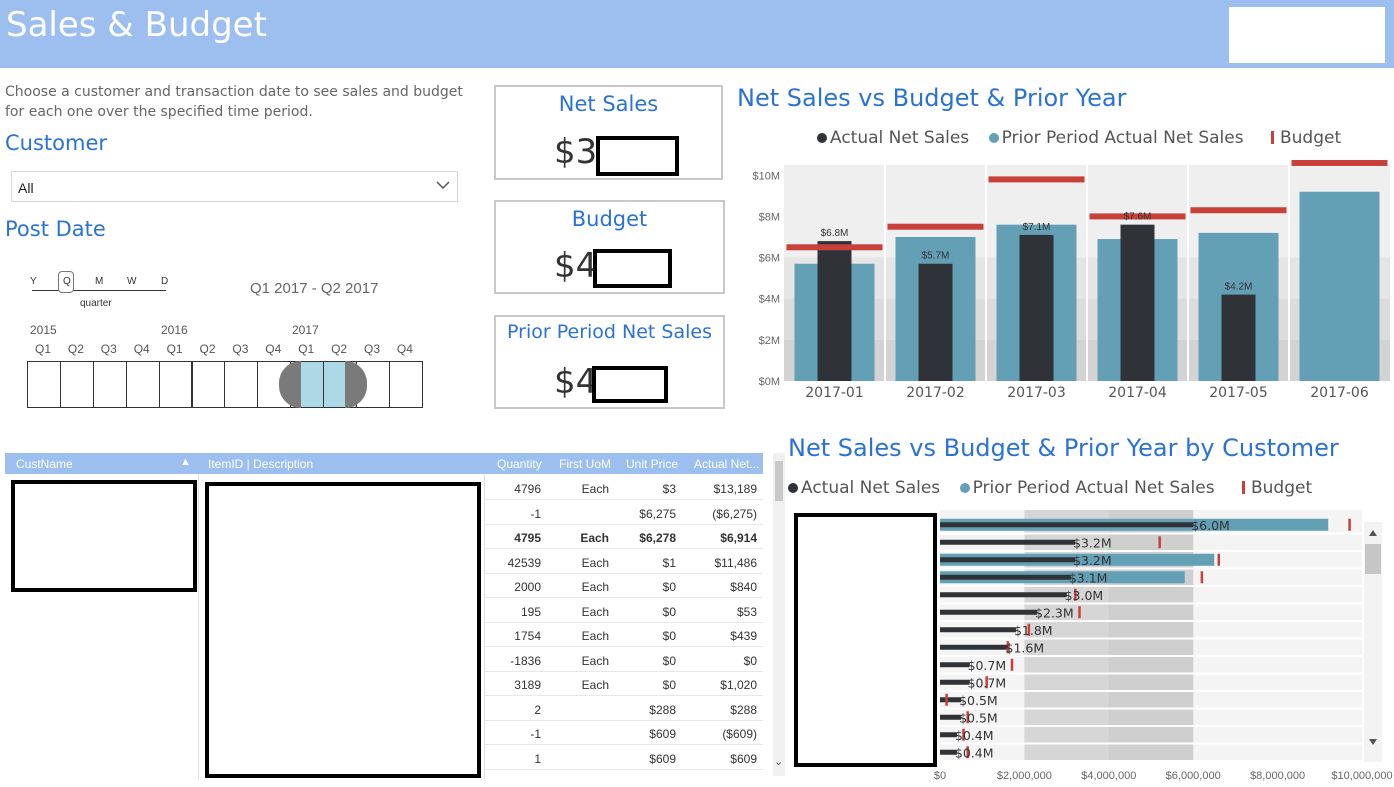  What do you see at coordinates (527, 636) in the screenshot?
I see `cell-qty: 1754` at bounding box center [527, 636].